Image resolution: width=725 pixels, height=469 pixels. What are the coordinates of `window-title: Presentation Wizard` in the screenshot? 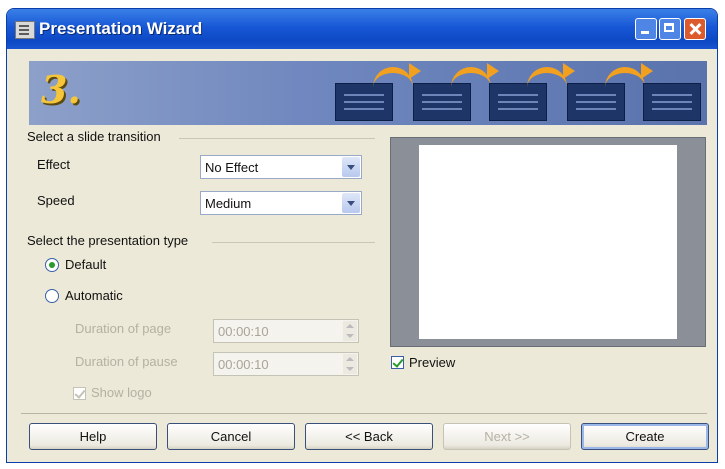 It's located at (121, 28).